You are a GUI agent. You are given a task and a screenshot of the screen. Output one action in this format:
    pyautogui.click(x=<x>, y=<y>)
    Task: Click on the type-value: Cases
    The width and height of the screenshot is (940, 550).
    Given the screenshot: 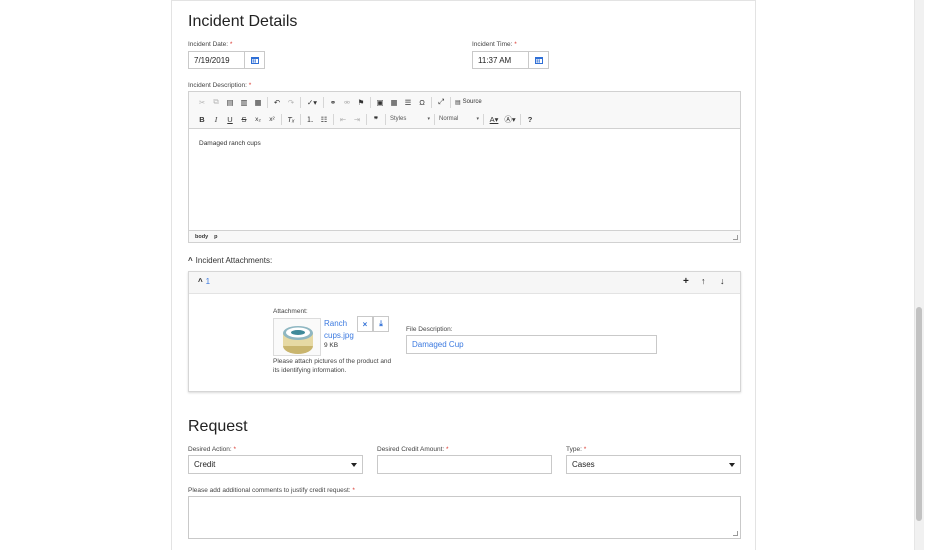 What is the action you would take?
    pyautogui.click(x=583, y=464)
    